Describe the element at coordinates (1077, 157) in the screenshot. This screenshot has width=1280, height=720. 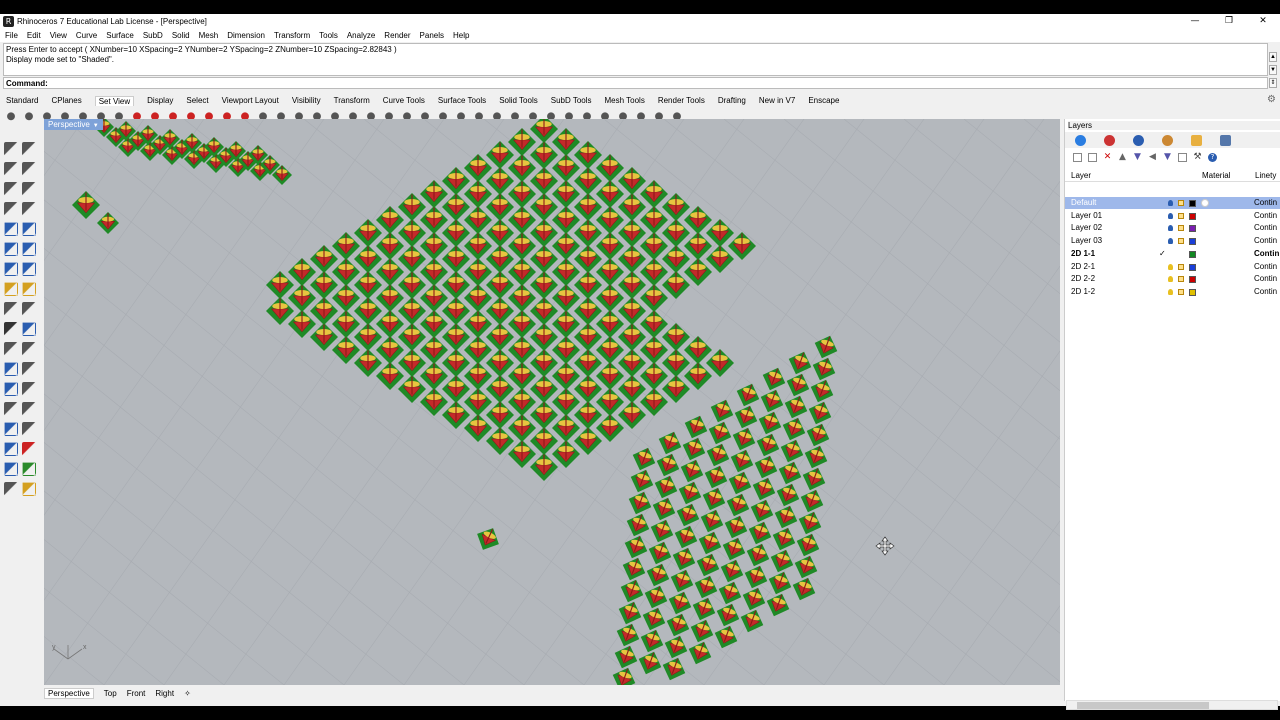
I see `new-layer-icon` at that location.